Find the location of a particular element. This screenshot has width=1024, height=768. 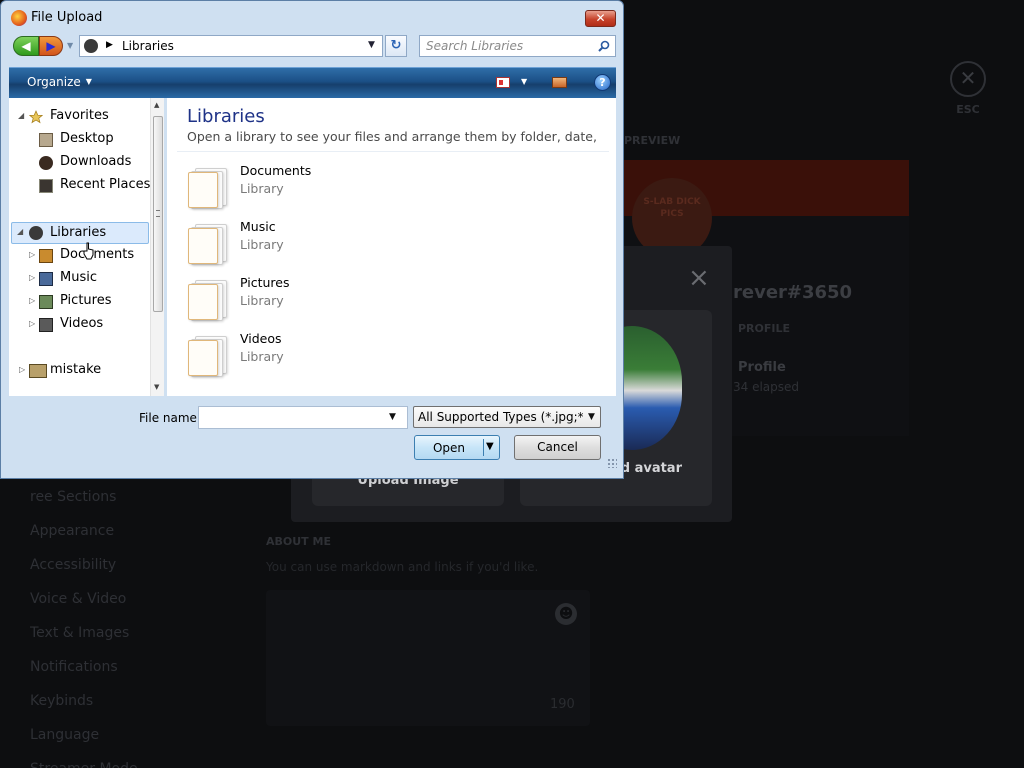

recent-places-icon is located at coordinates (46, 186).